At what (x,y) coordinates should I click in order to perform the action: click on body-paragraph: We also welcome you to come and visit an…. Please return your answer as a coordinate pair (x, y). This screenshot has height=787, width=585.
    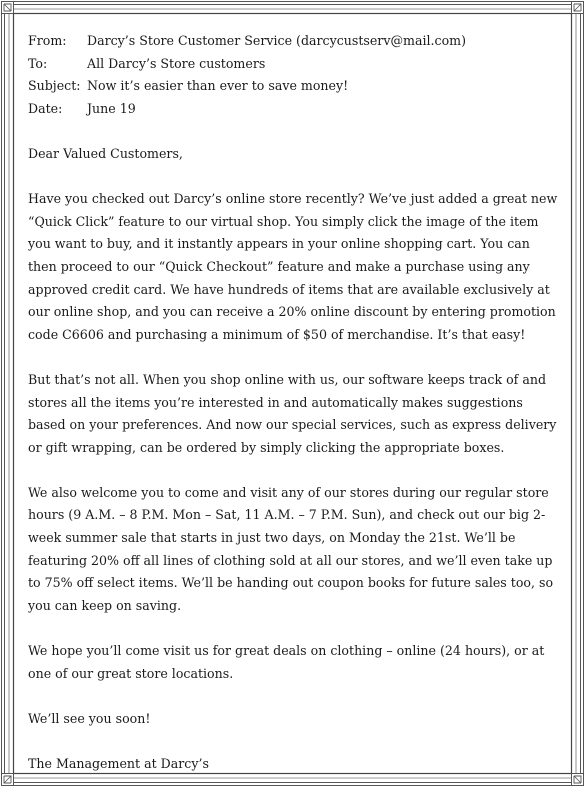
    Looking at the image, I should click on (291, 548).